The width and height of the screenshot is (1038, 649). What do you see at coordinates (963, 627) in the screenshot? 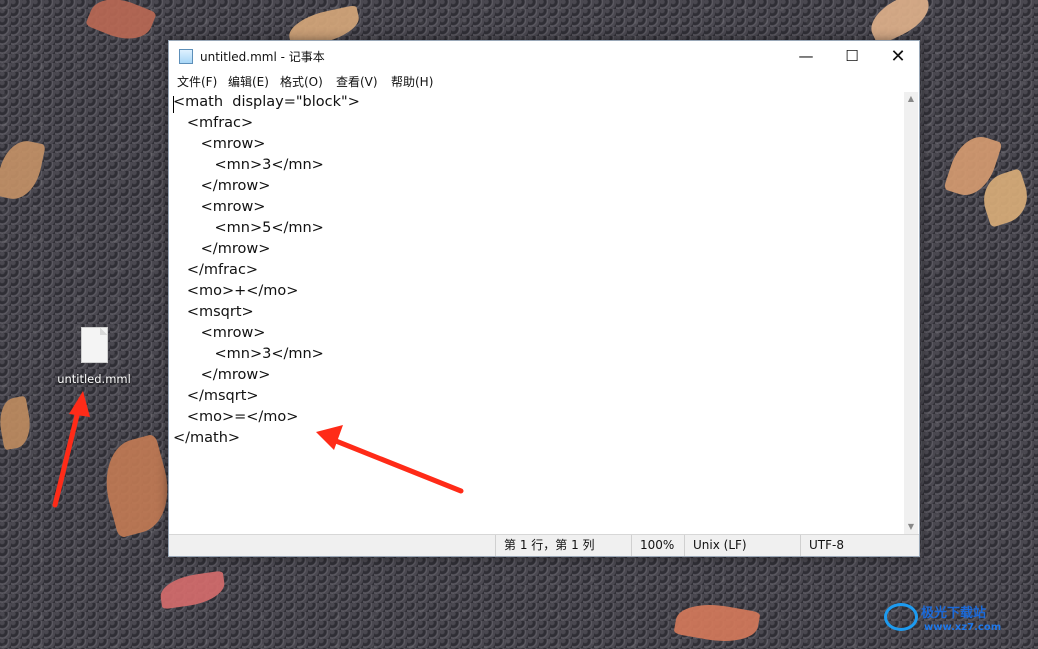
I see `watermark-url: www.xz7.com` at bounding box center [963, 627].